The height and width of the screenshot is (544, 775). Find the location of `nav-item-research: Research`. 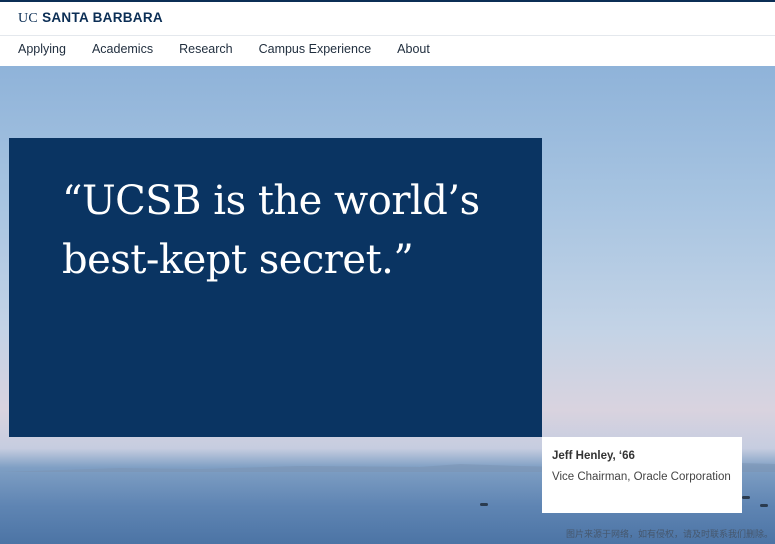

nav-item-research: Research is located at coordinates (206, 49).